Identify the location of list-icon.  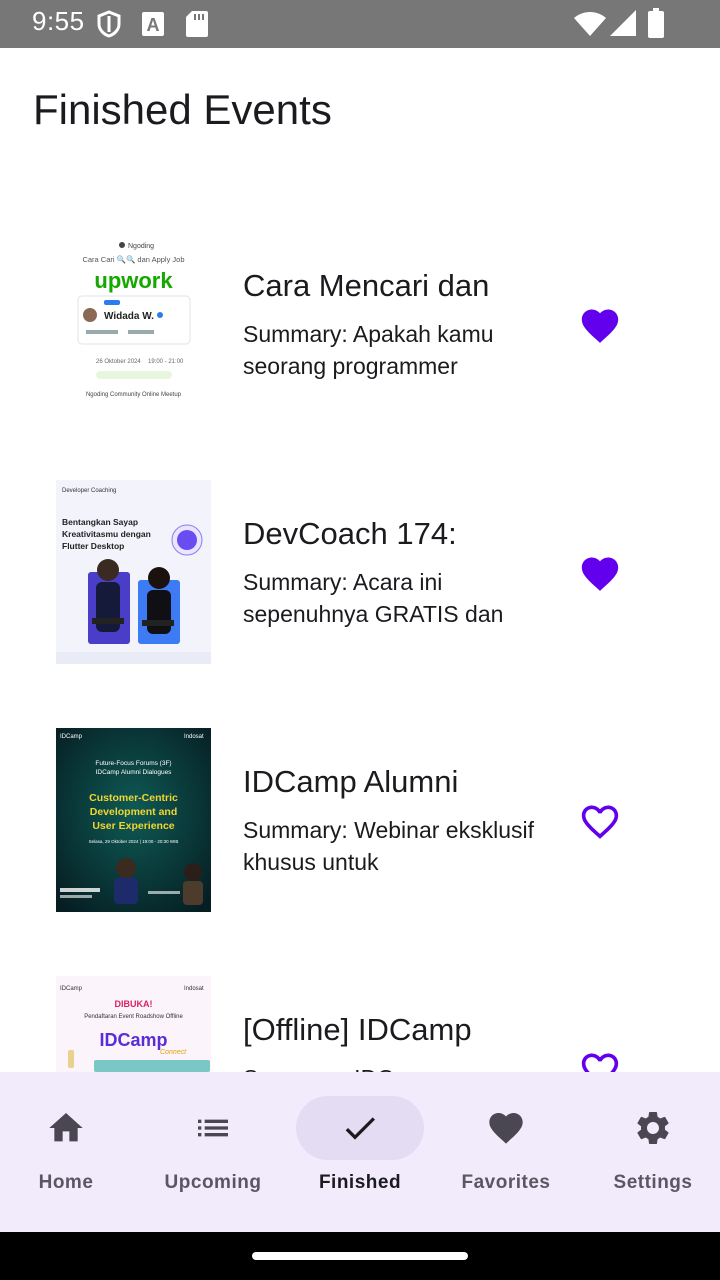
(213, 1128).